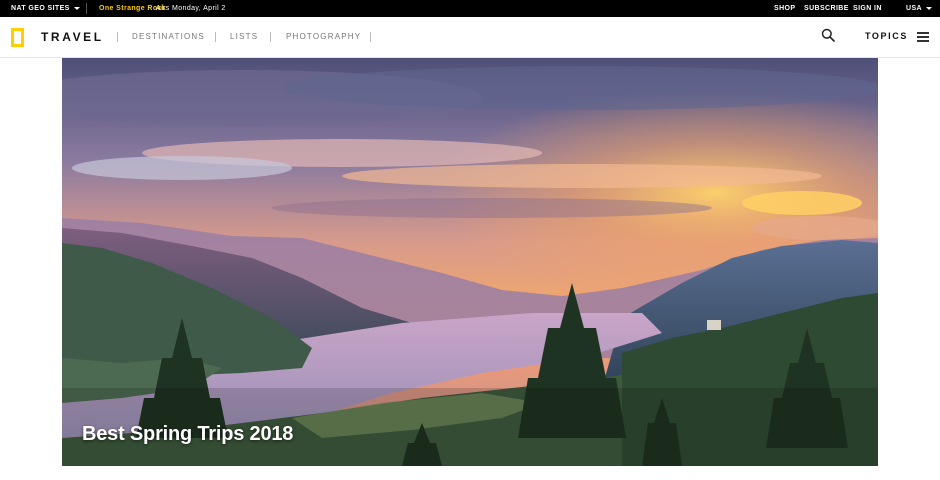  I want to click on section-brand: TRAVEL, so click(72, 37).